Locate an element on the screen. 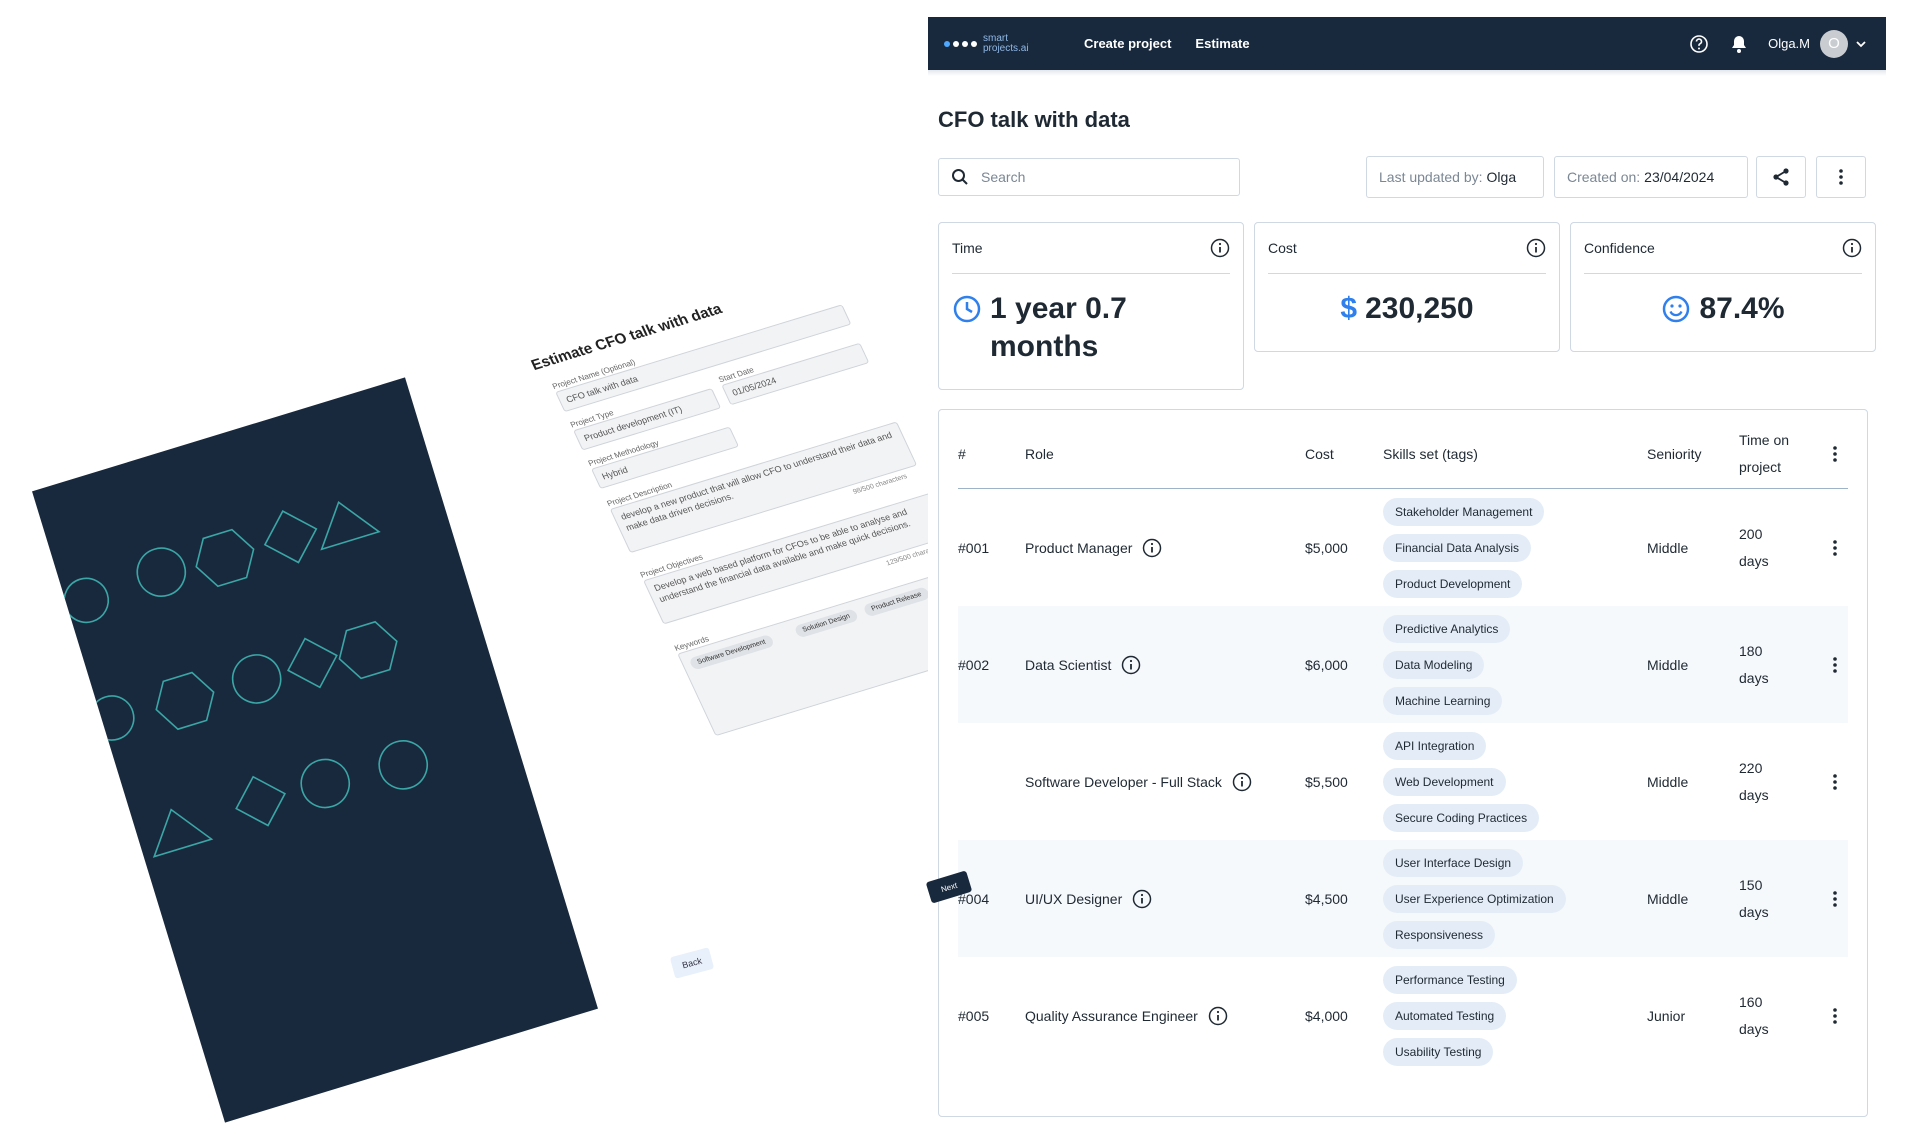 Image resolution: width=1906 pixels, height=1144 pixels. last-updated-label: Last updated by: is located at coordinates (1431, 177).